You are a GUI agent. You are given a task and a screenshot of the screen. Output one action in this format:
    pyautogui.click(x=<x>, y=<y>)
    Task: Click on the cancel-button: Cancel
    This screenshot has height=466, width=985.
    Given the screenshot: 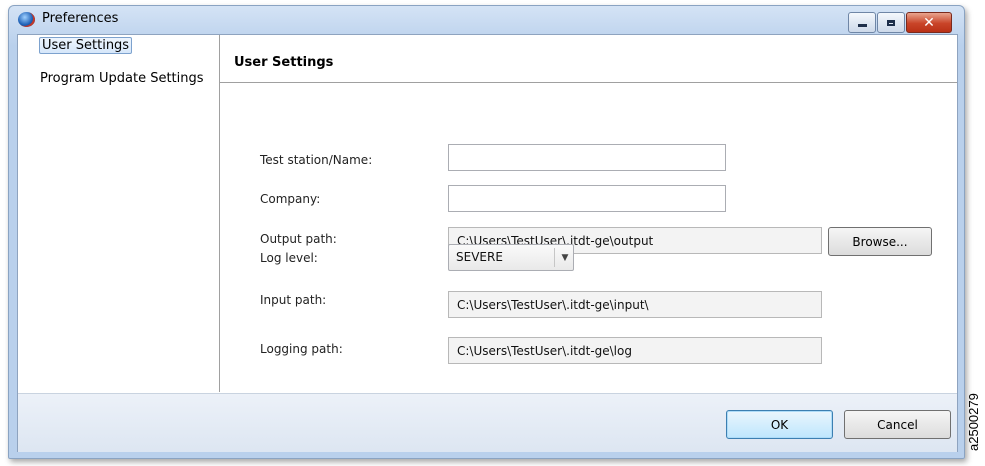 What is the action you would take?
    pyautogui.click(x=897, y=424)
    